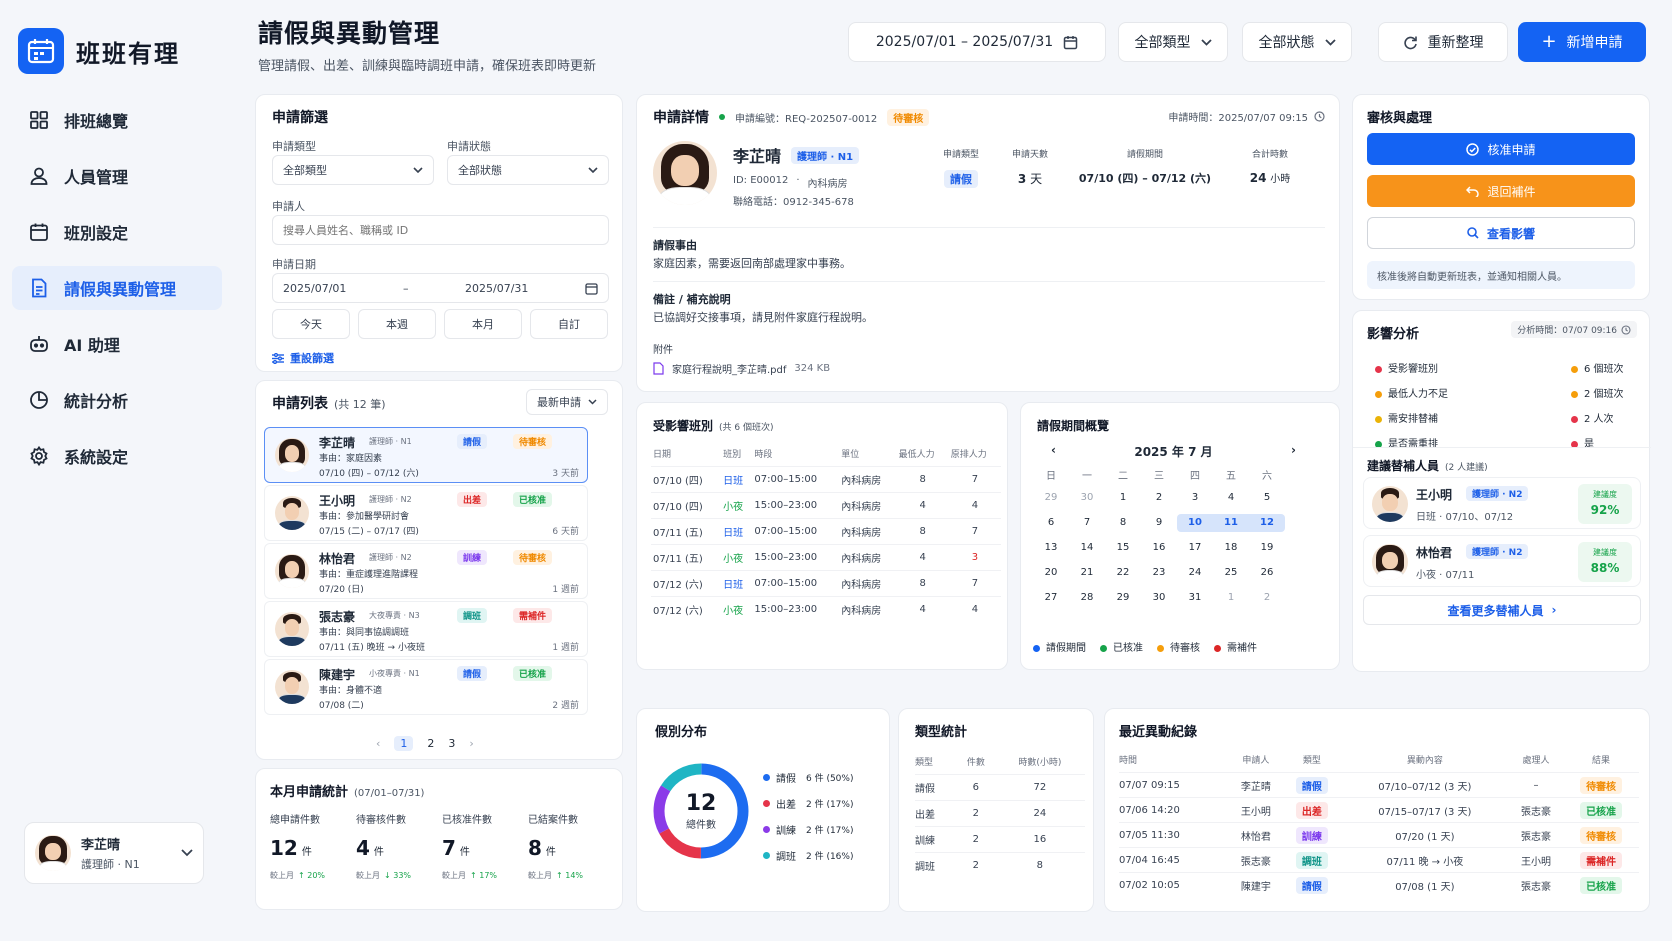  Describe the element at coordinates (1505, 405) in the screenshot. I see `impact-list: 受影響班別 6 個班次 最低人力不足 2 個班次 需安排替補 2 人次 是否需重排 是` at that location.